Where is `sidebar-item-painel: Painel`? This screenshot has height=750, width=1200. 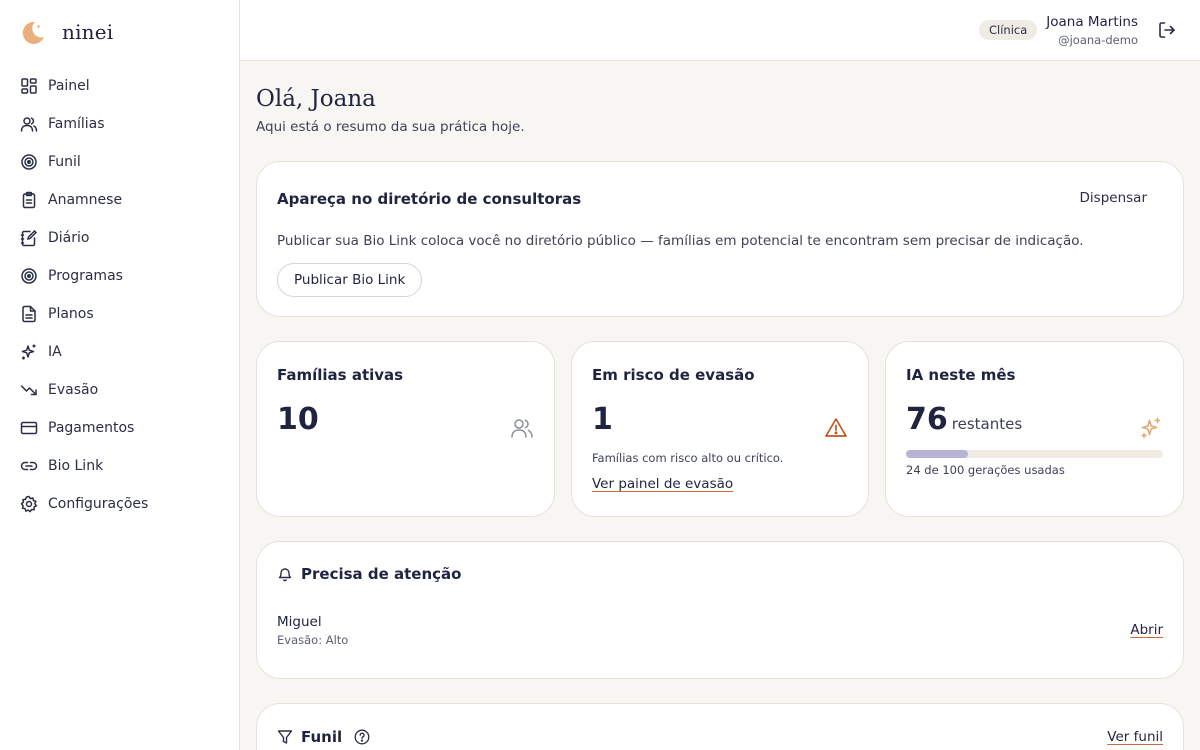 sidebar-item-painel: Painel is located at coordinates (119, 86).